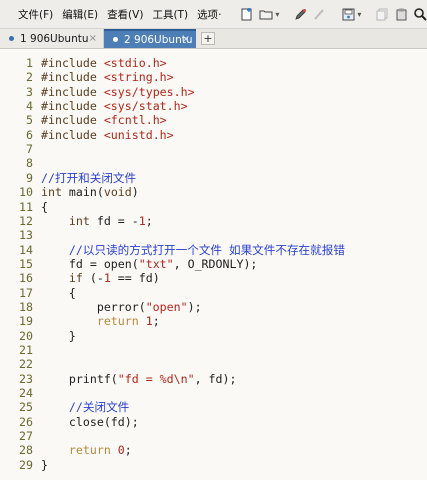  I want to click on code-text: if (-1 == fd), so click(114, 278).